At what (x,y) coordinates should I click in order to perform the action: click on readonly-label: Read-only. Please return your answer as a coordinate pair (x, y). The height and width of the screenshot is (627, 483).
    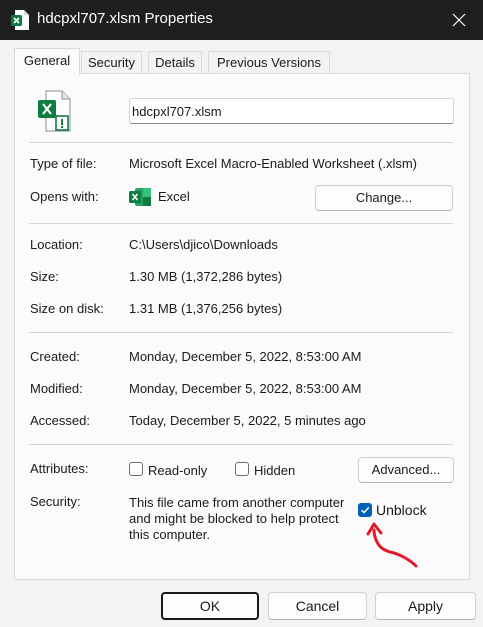
    Looking at the image, I should click on (177, 470).